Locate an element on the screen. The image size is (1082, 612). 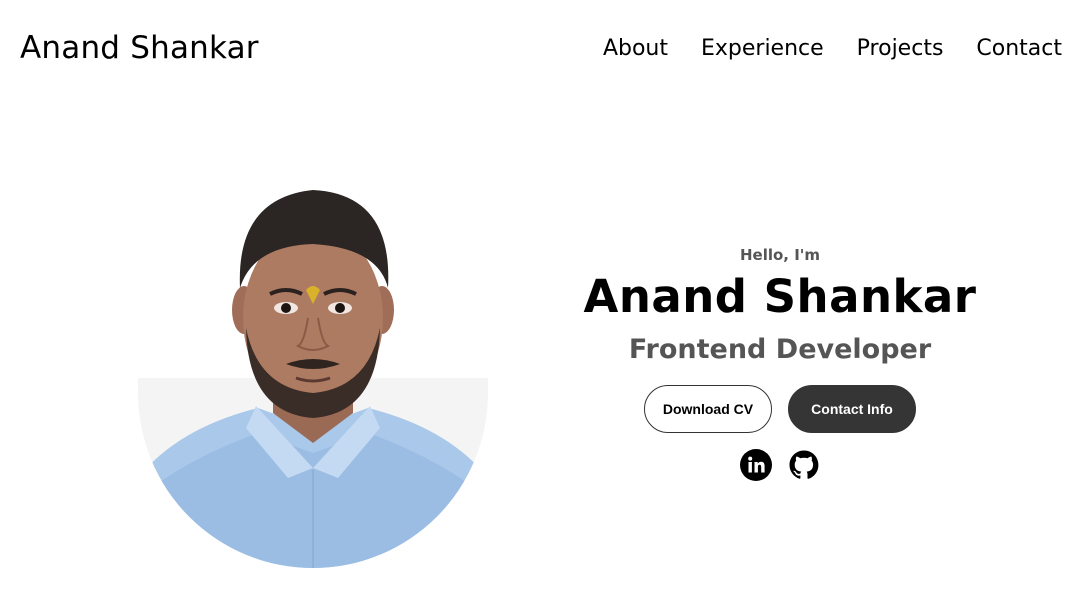
site-logo: Anand Shankar is located at coordinates (139, 48).